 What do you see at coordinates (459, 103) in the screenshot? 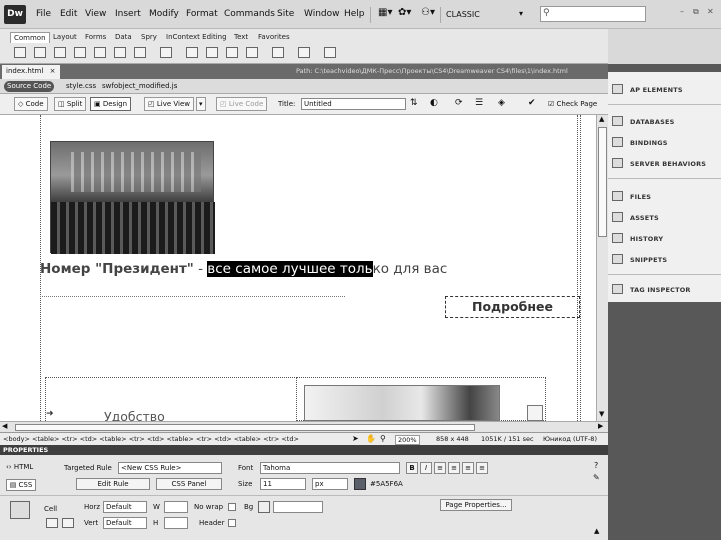
I see `refresh-icon: ⟳` at bounding box center [459, 103].